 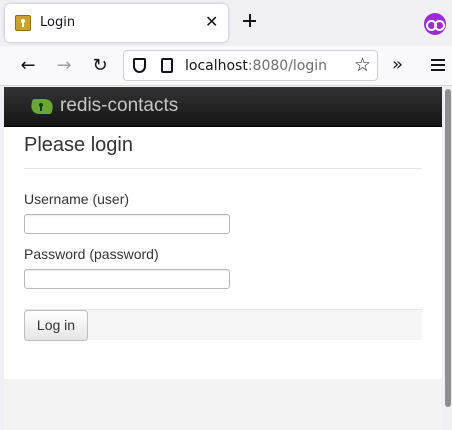 I want to click on chevron-double-right-icon: », so click(x=397, y=65).